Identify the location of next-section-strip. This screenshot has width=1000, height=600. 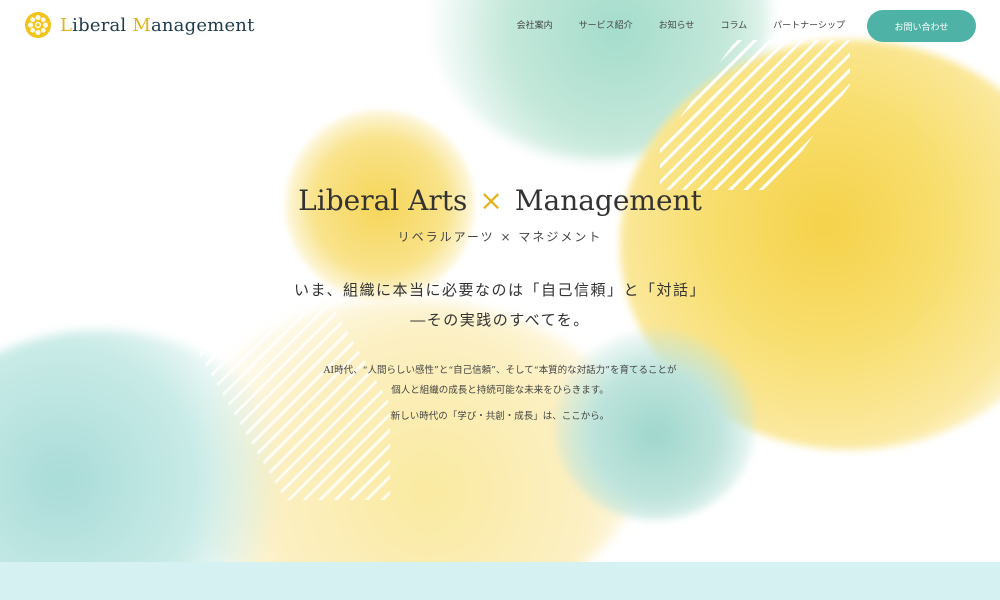
(500, 581).